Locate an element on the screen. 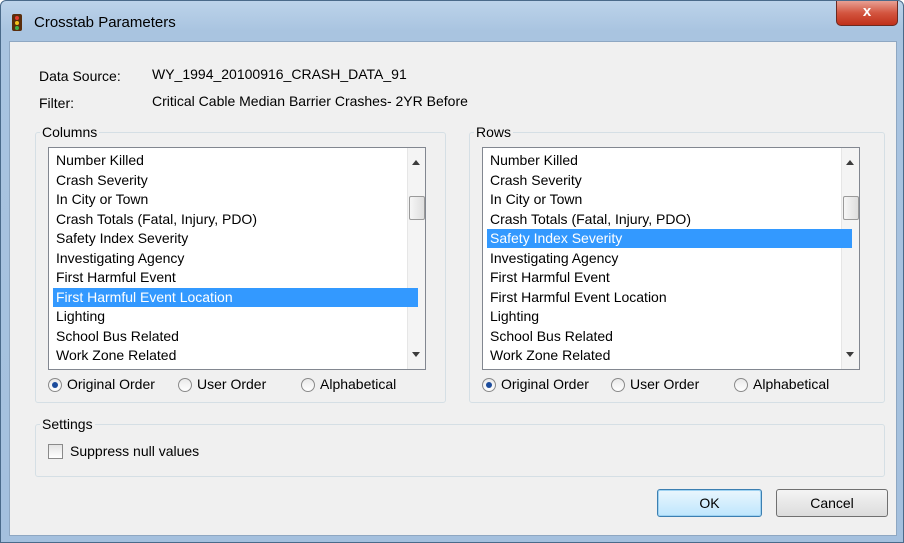  cancel-button: Cancel is located at coordinates (832, 503).